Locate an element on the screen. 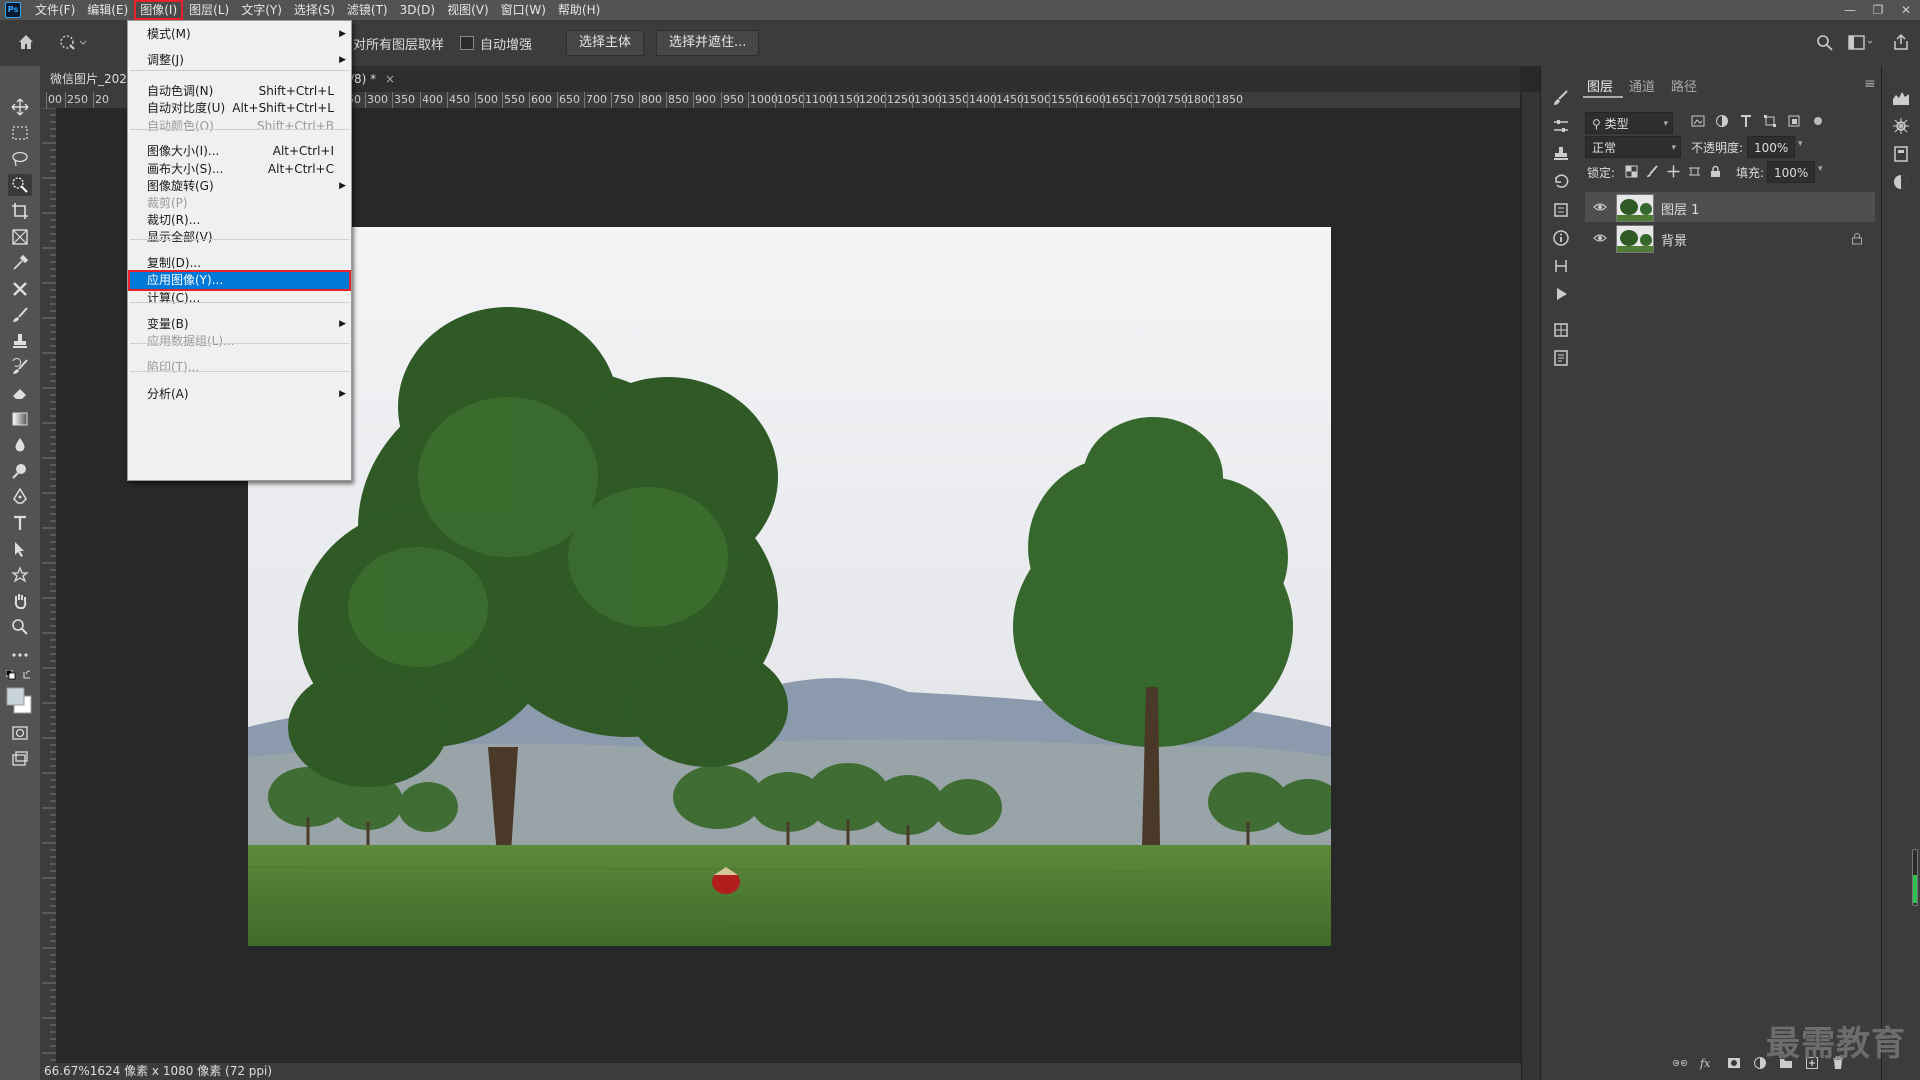 This screenshot has height=1080, width=1920. navigator-icon is located at coordinates (1901, 126).